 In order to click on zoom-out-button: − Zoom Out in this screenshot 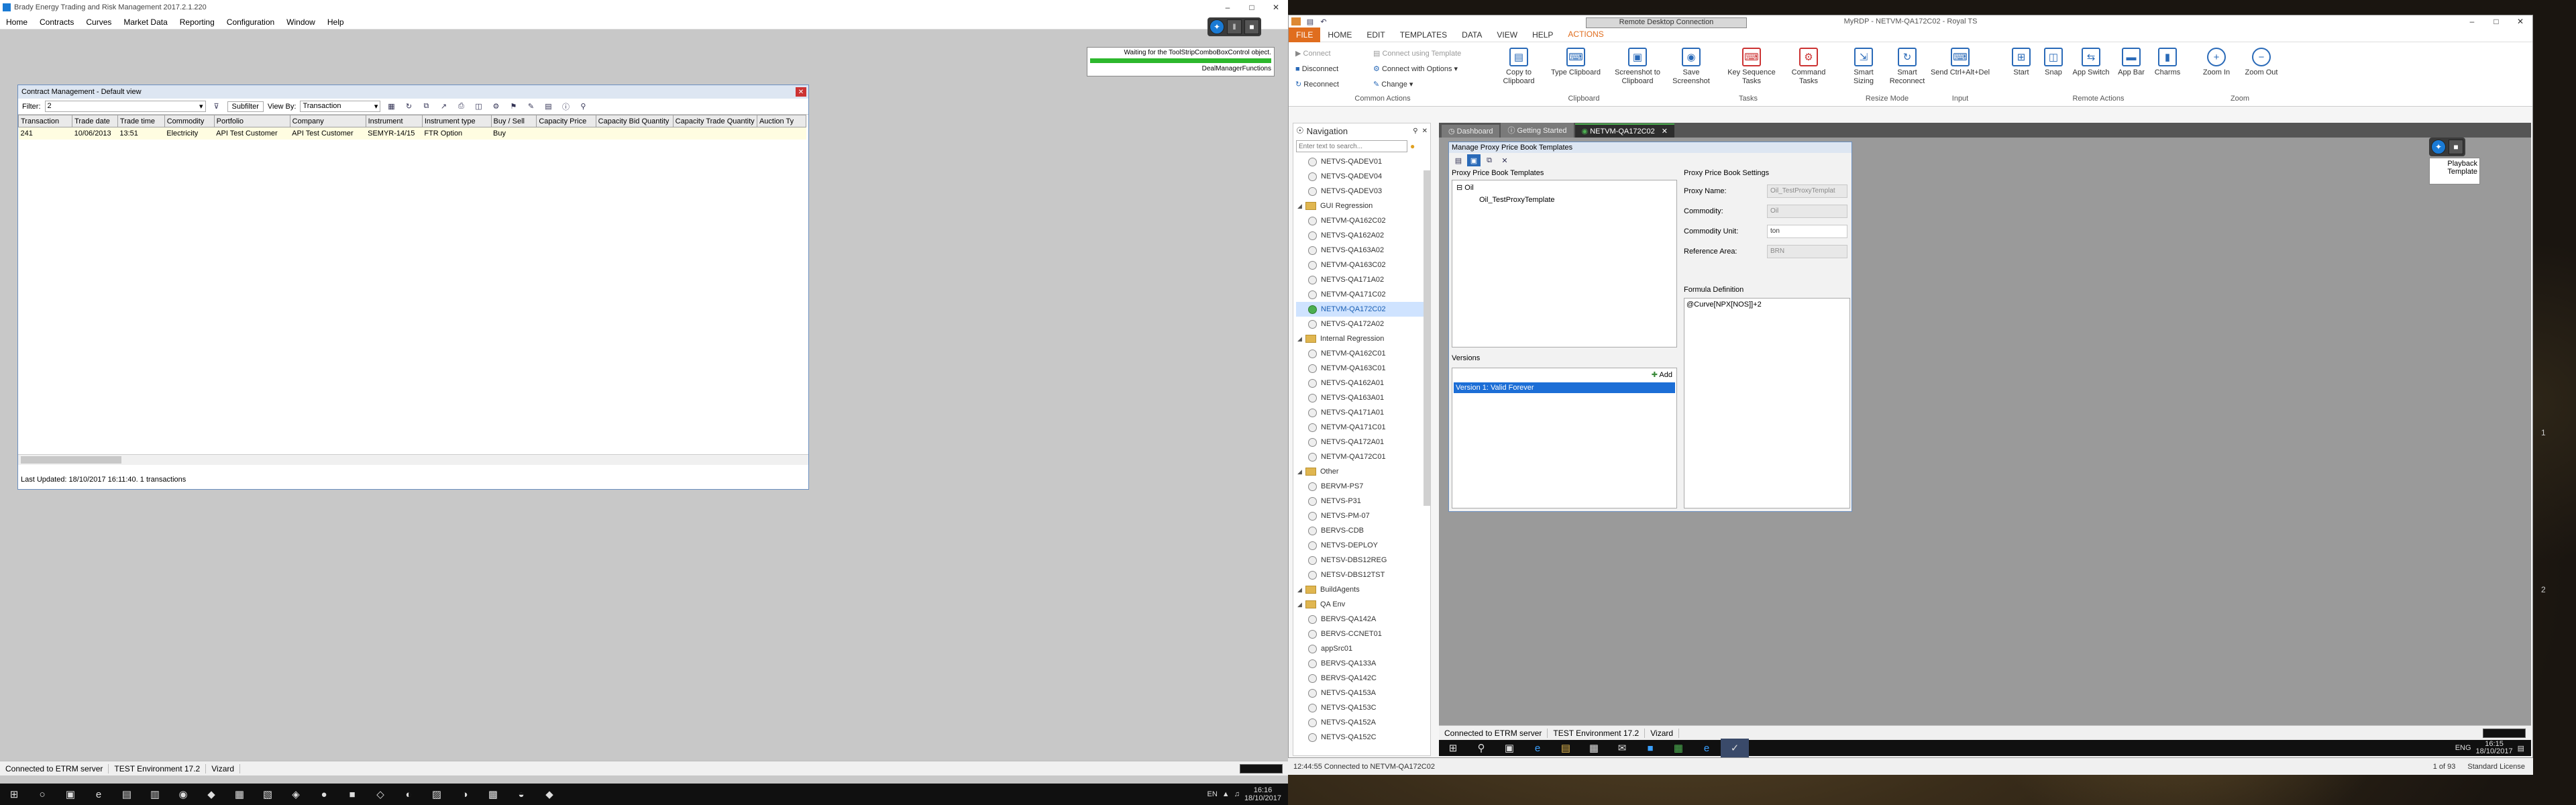, I will do `click(2261, 62)`.